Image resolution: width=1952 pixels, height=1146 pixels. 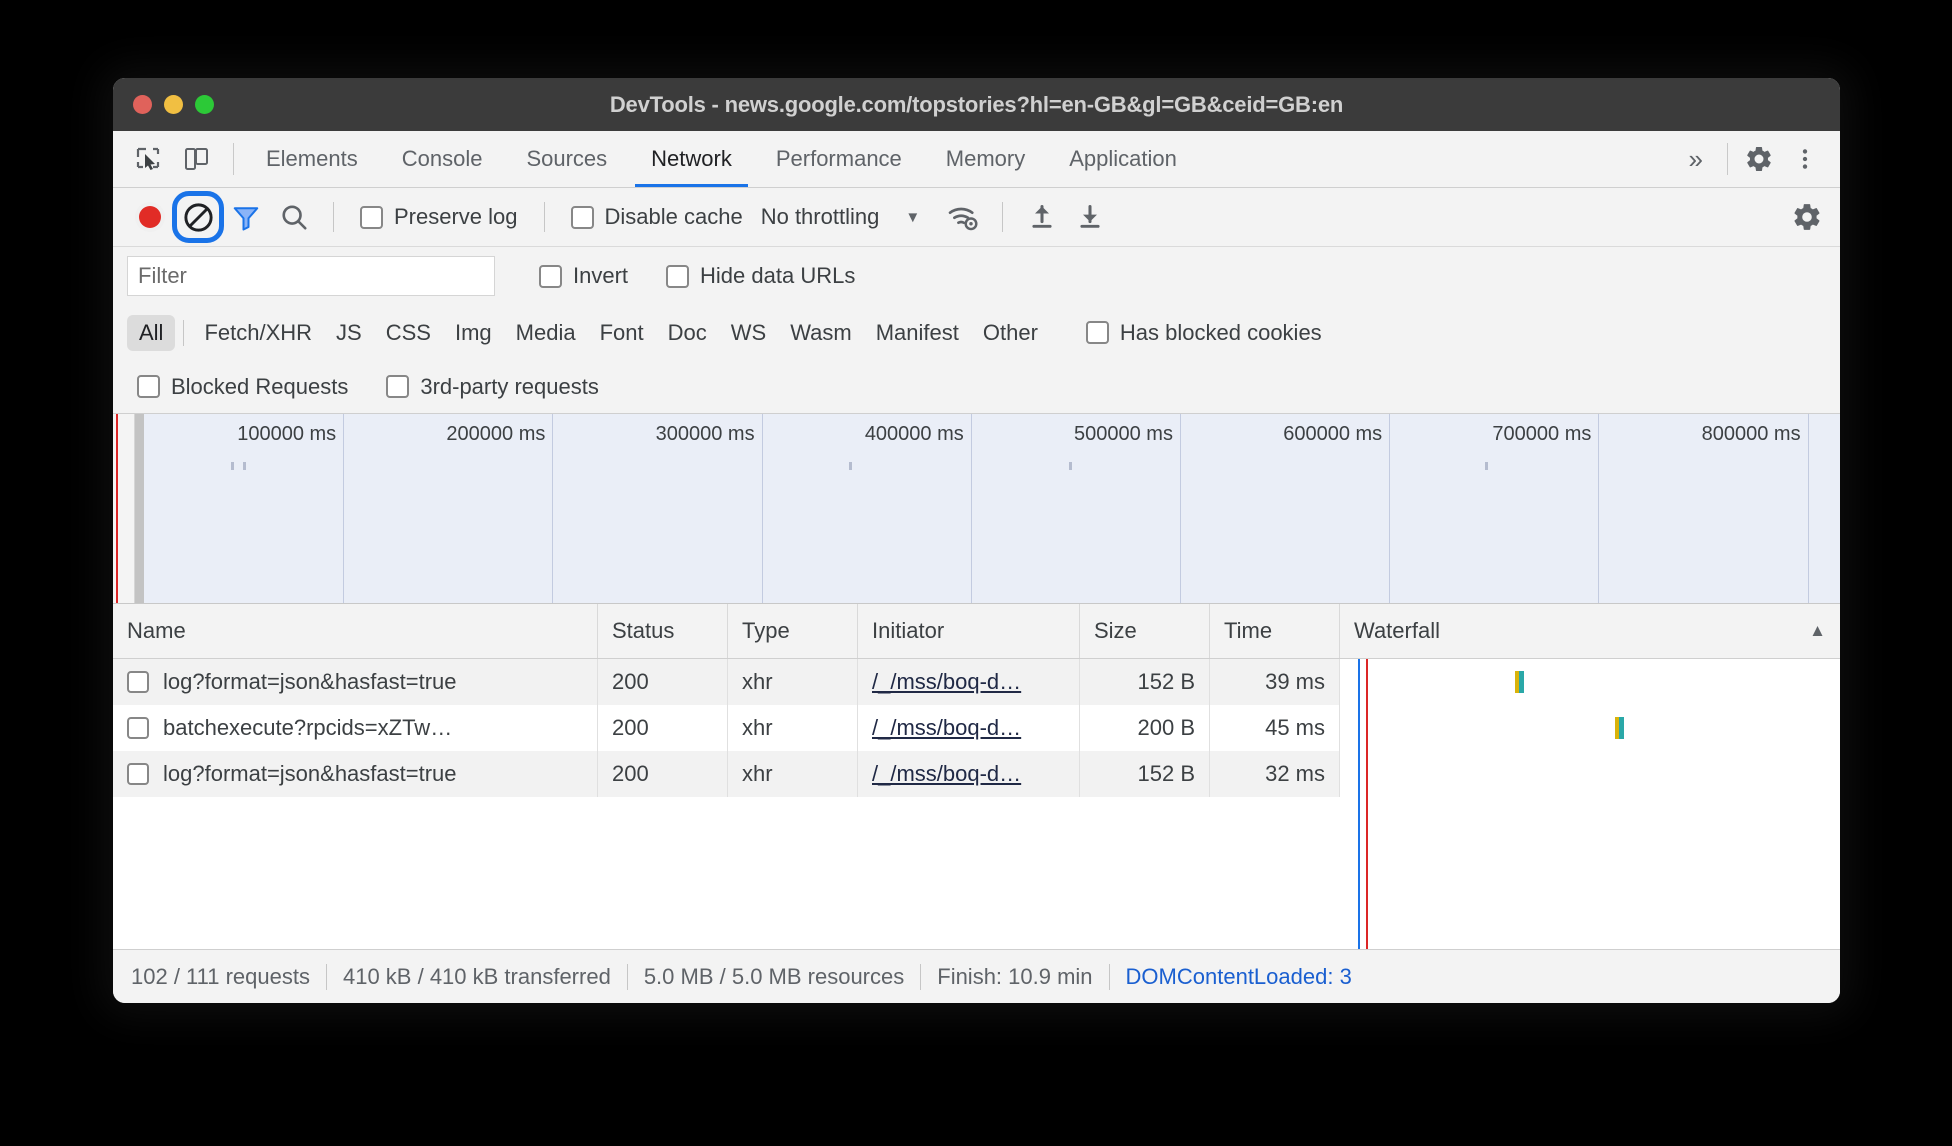 I want to click on devtools-tool-icons, so click(x=168, y=159).